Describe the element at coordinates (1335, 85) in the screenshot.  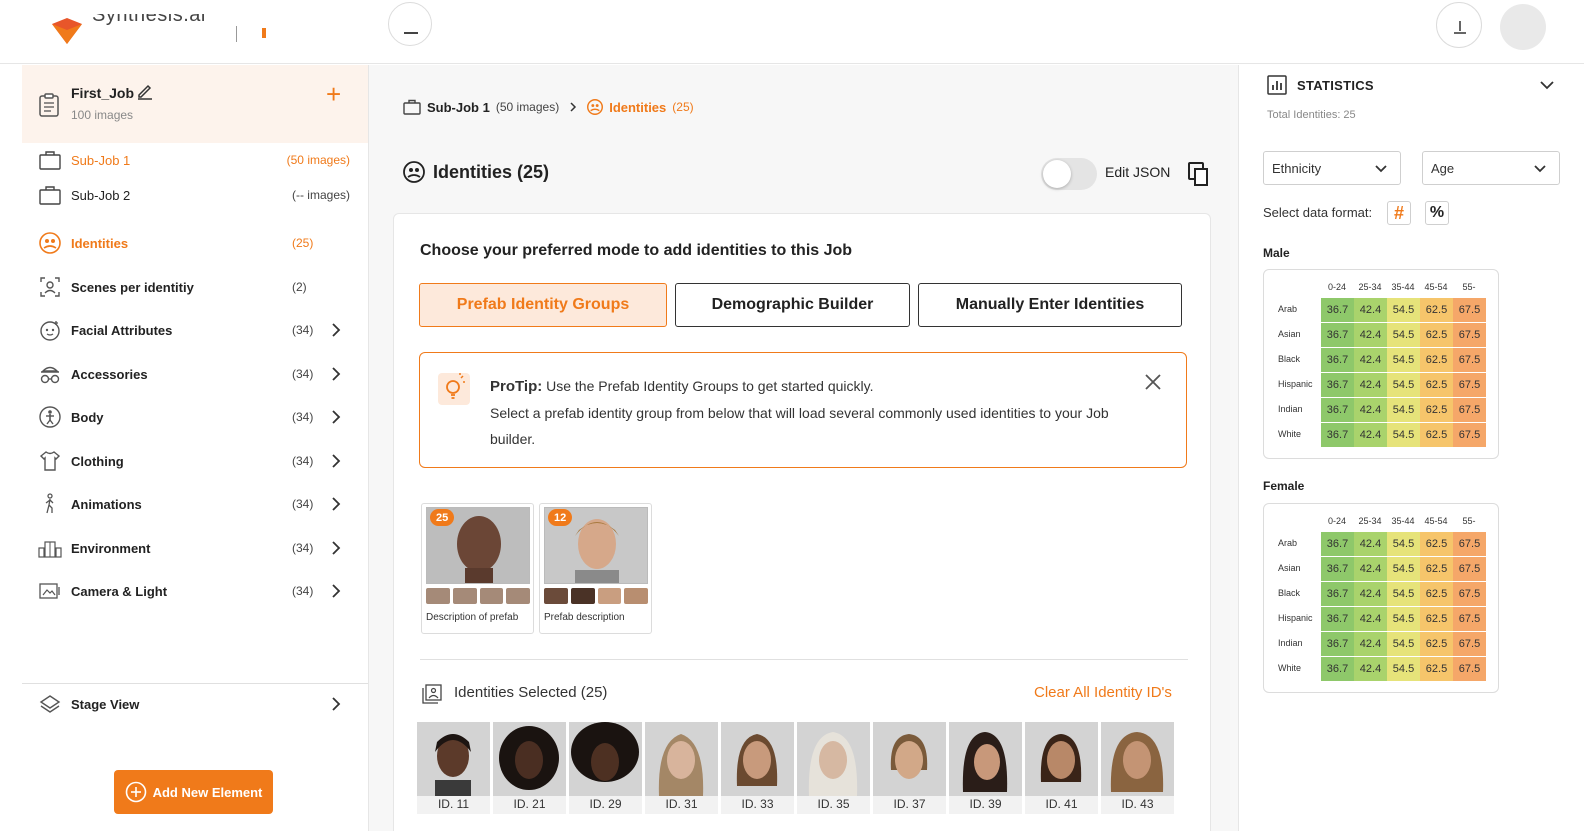
I see `statistics-title: STATISTICS` at that location.